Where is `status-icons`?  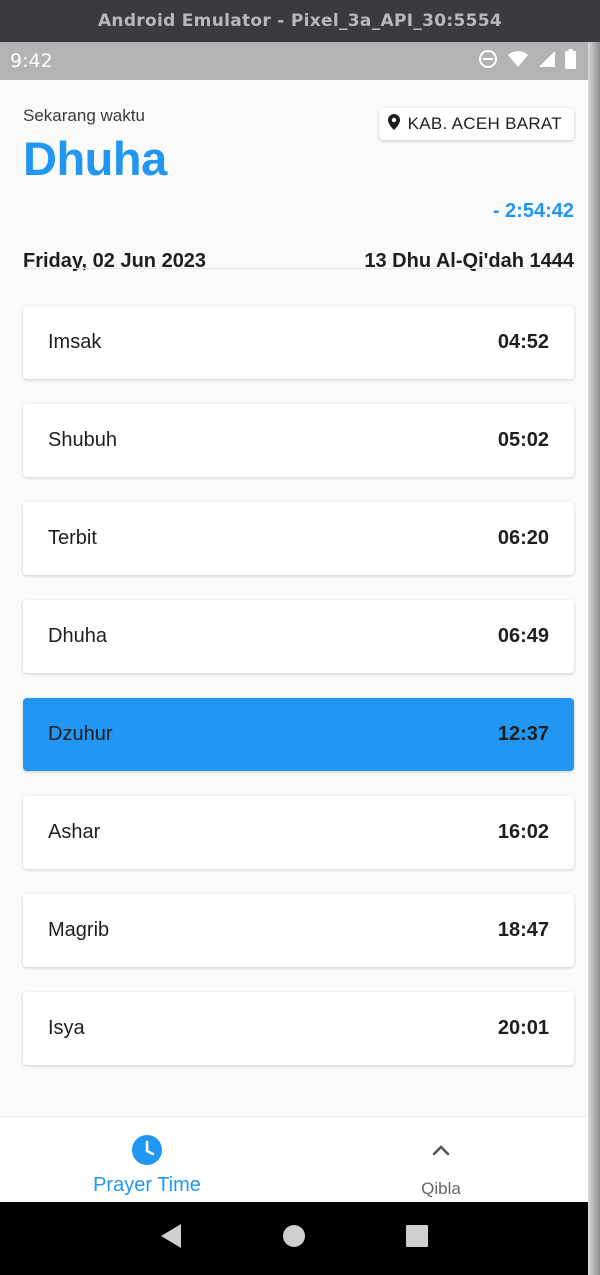 status-icons is located at coordinates (527, 61).